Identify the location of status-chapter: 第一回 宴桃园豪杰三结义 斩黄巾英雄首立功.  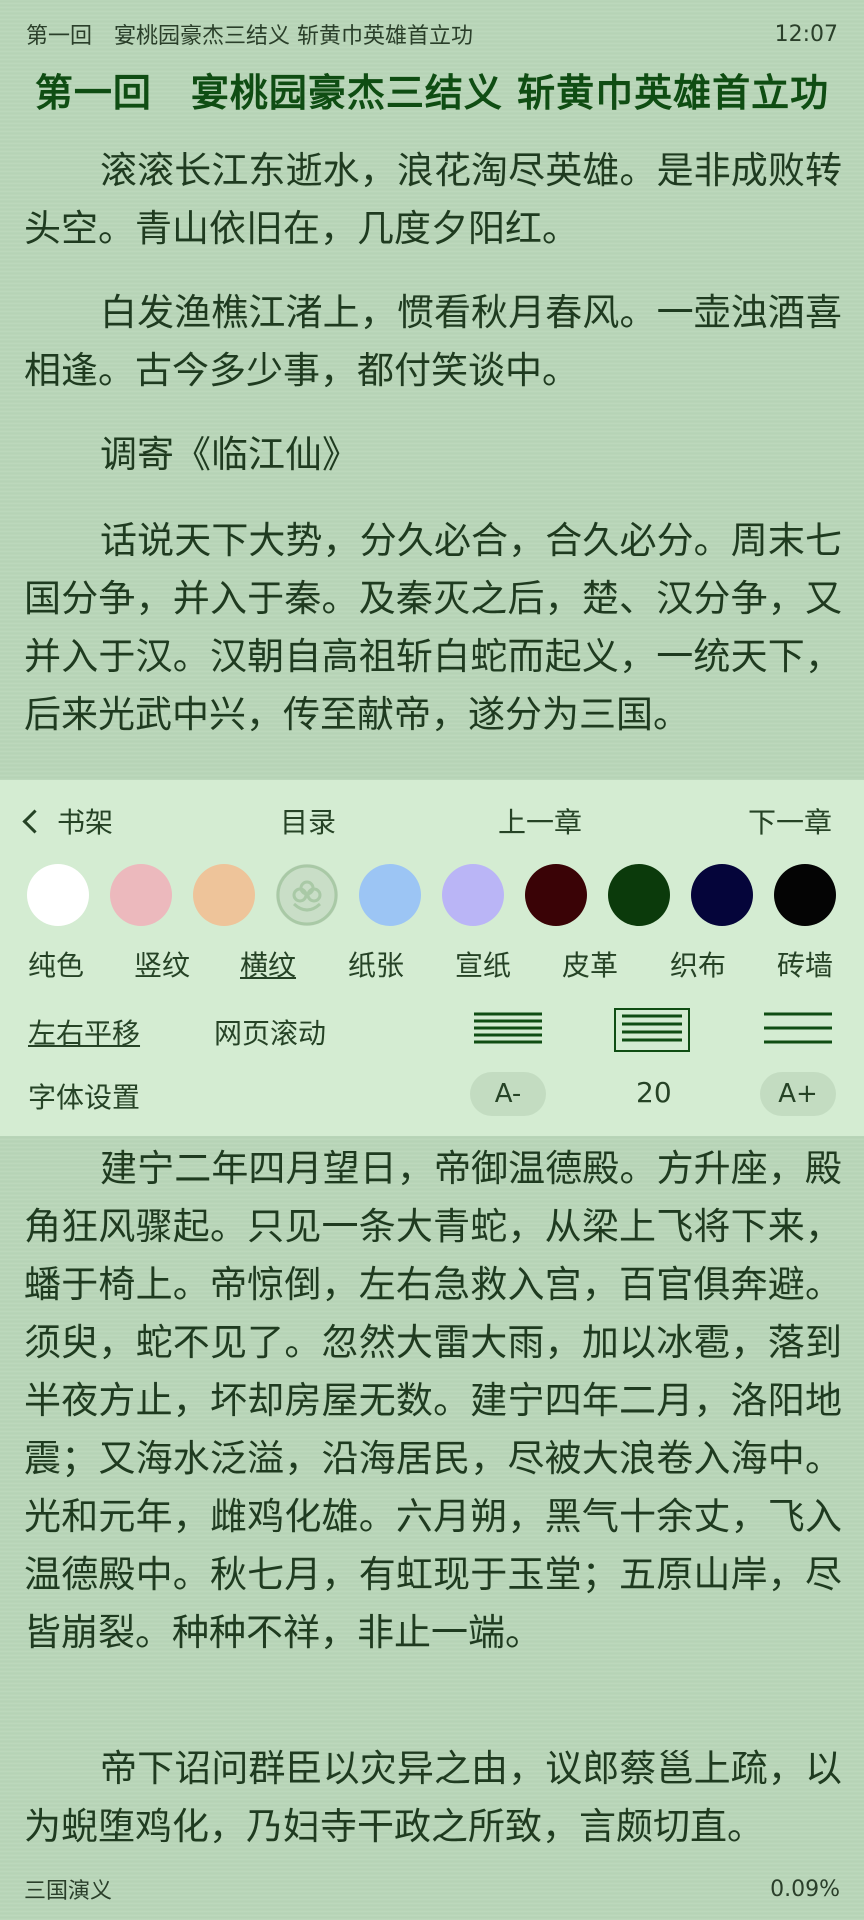
(249, 36).